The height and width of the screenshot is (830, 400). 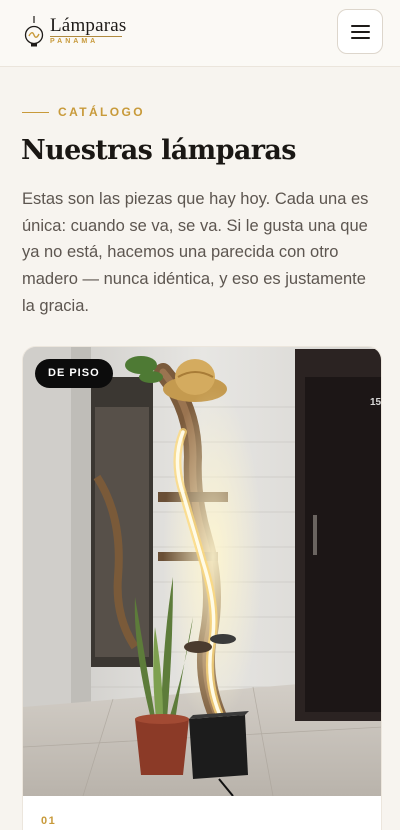 What do you see at coordinates (49, 821) in the screenshot?
I see `card-number: 01` at bounding box center [49, 821].